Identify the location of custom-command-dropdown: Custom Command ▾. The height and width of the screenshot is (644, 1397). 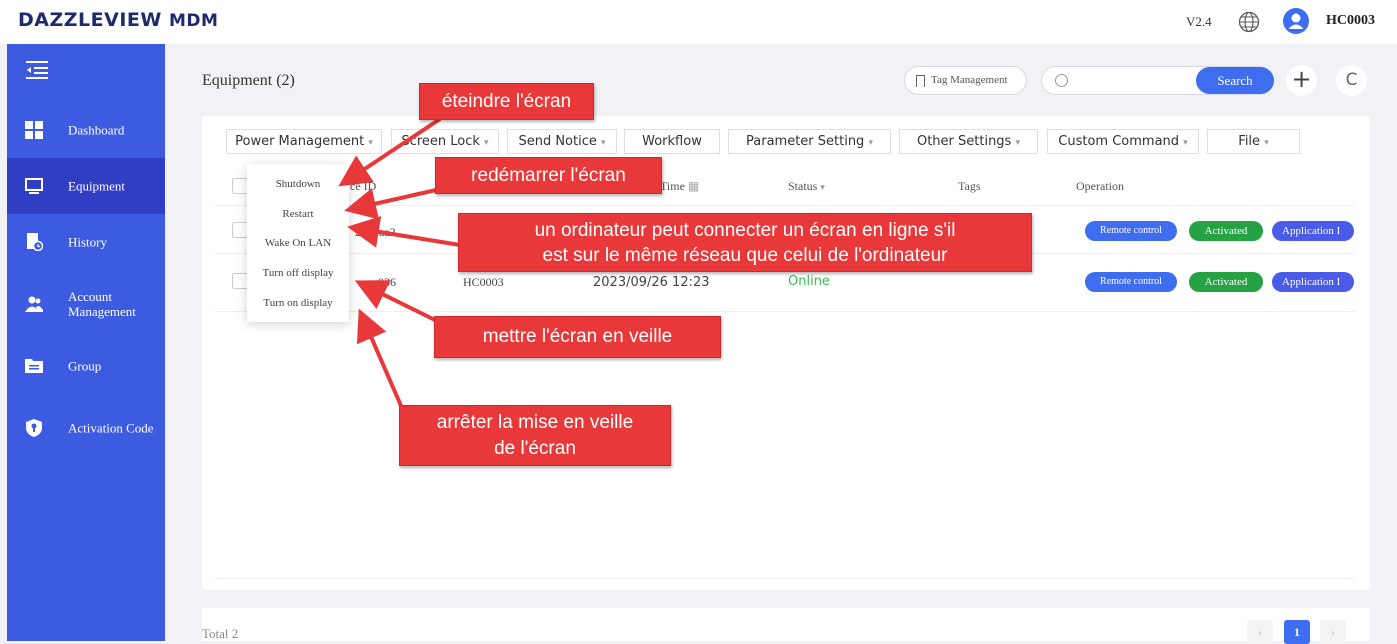
(1123, 141).